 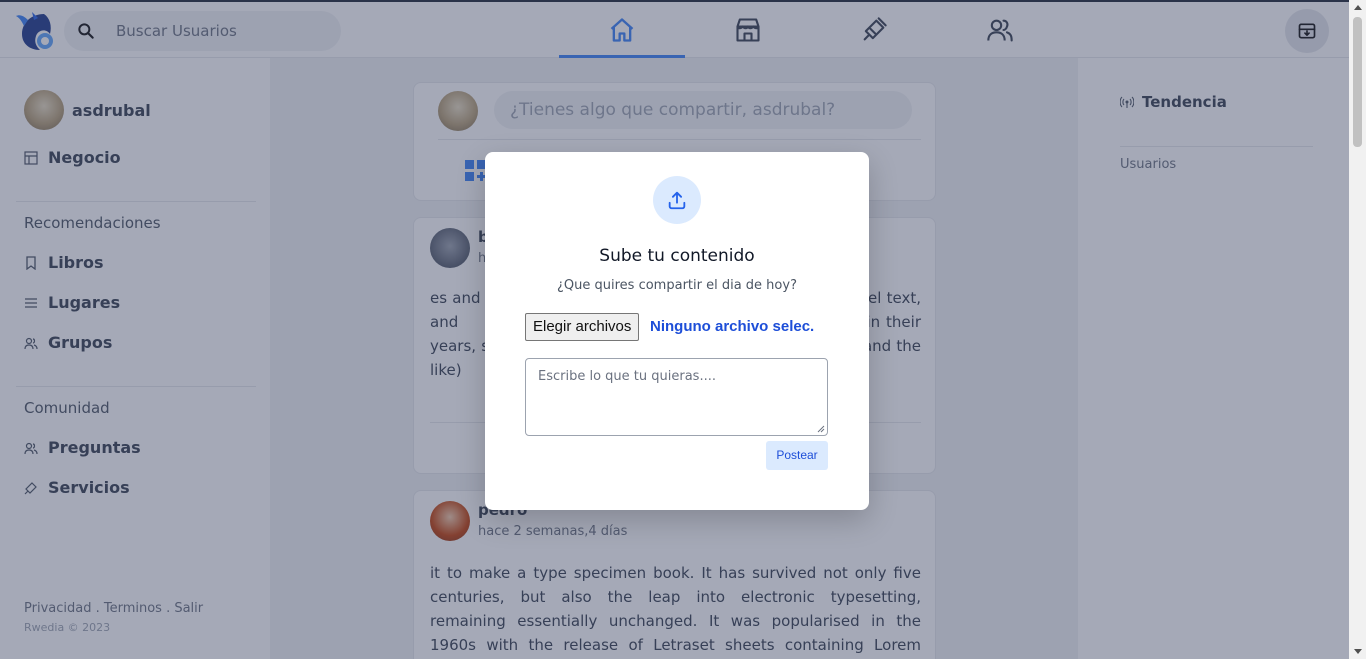 I want to click on scroll-up-icon, so click(x=1358, y=7).